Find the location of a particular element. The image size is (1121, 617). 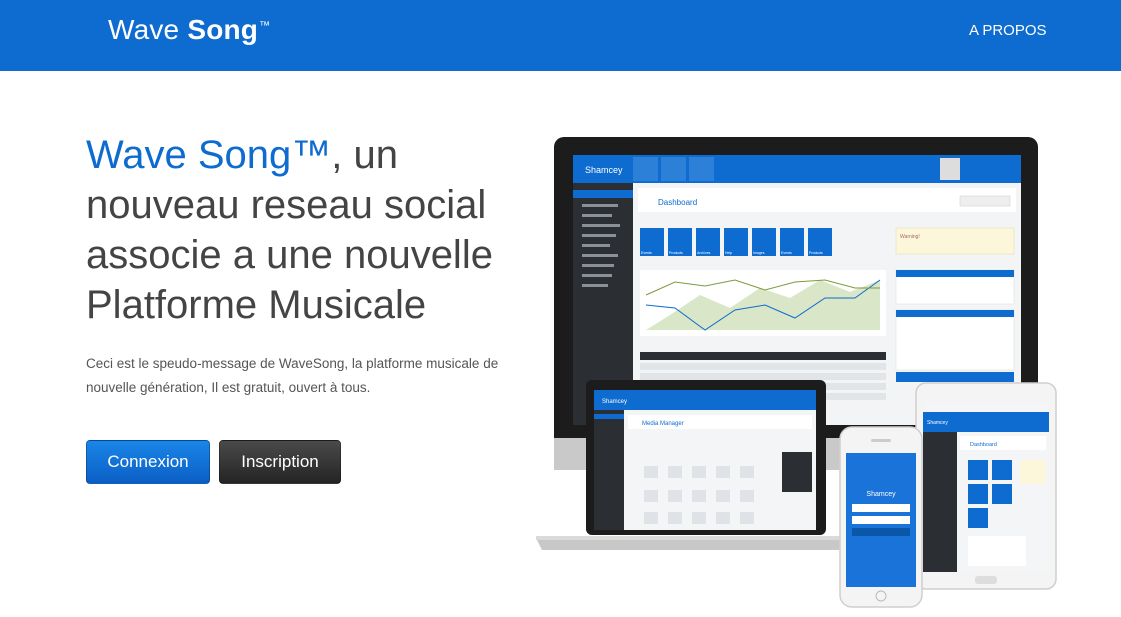

login-button: Connexion is located at coordinates (148, 462).